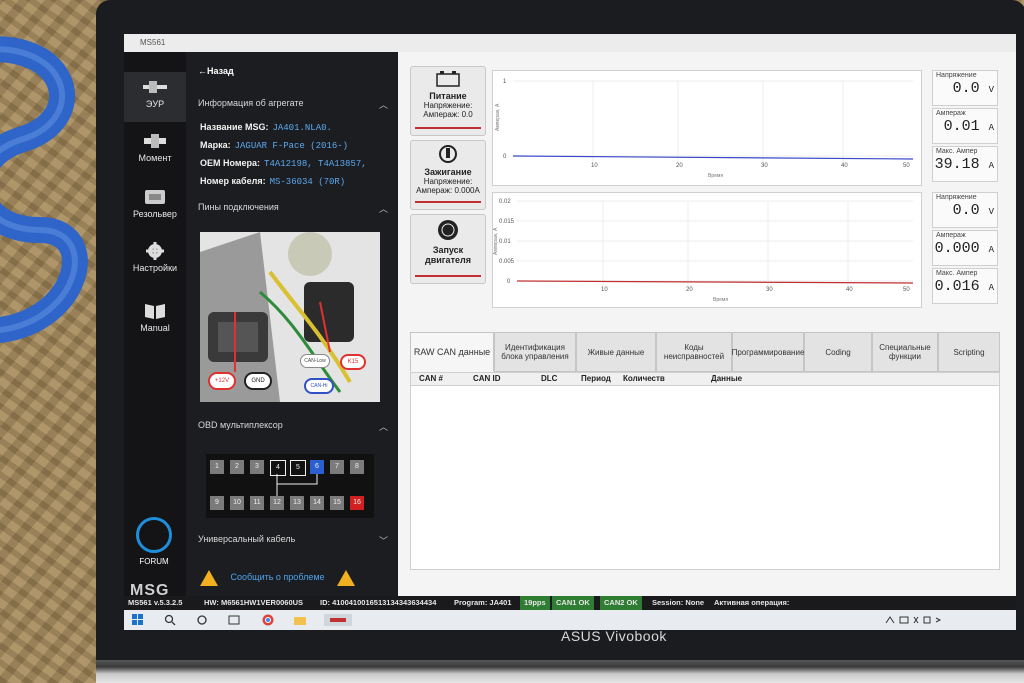 The height and width of the screenshot is (683, 1024). I want to click on nav-item-torque: Момент, so click(155, 154).